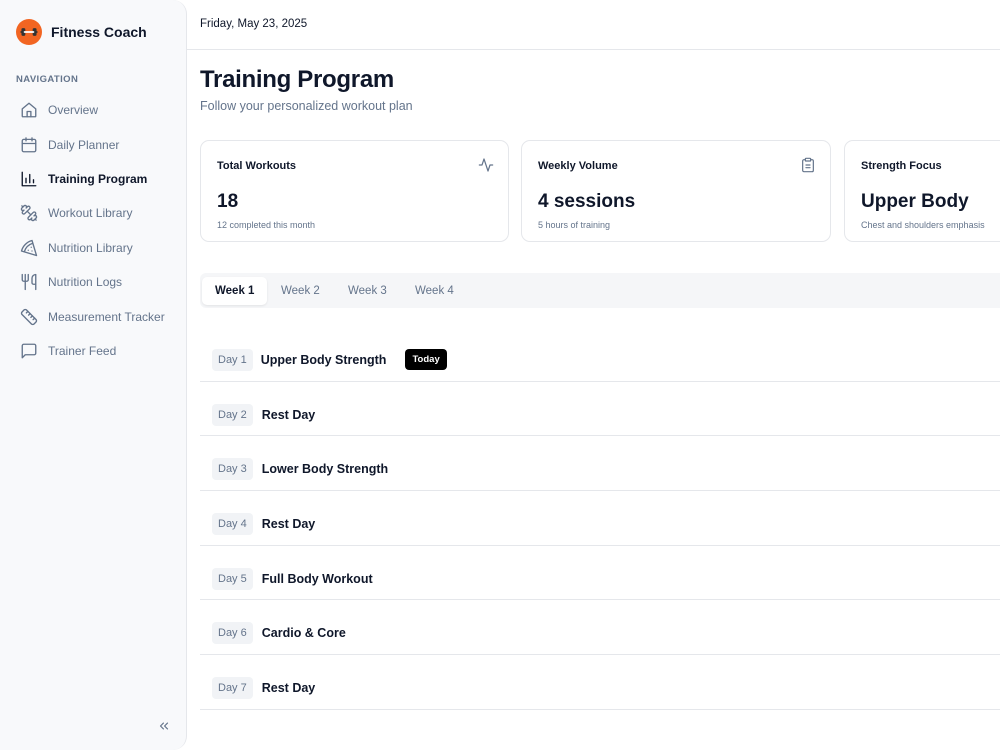  What do you see at coordinates (99, 32) in the screenshot?
I see `app-name: Fitness Coach` at bounding box center [99, 32].